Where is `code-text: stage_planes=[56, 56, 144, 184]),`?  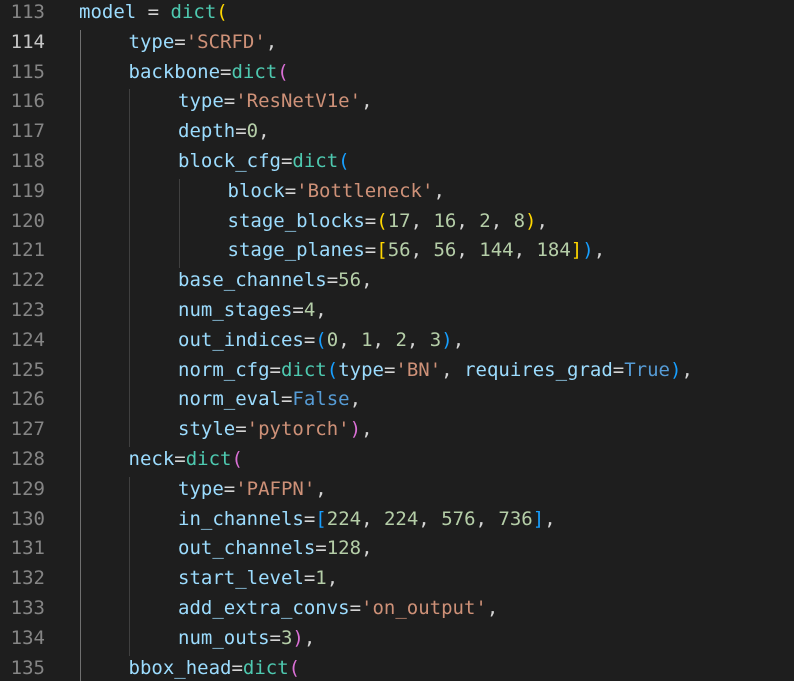 code-text: stage_planes=[56, 56, 144, 184]), is located at coordinates (417, 250).